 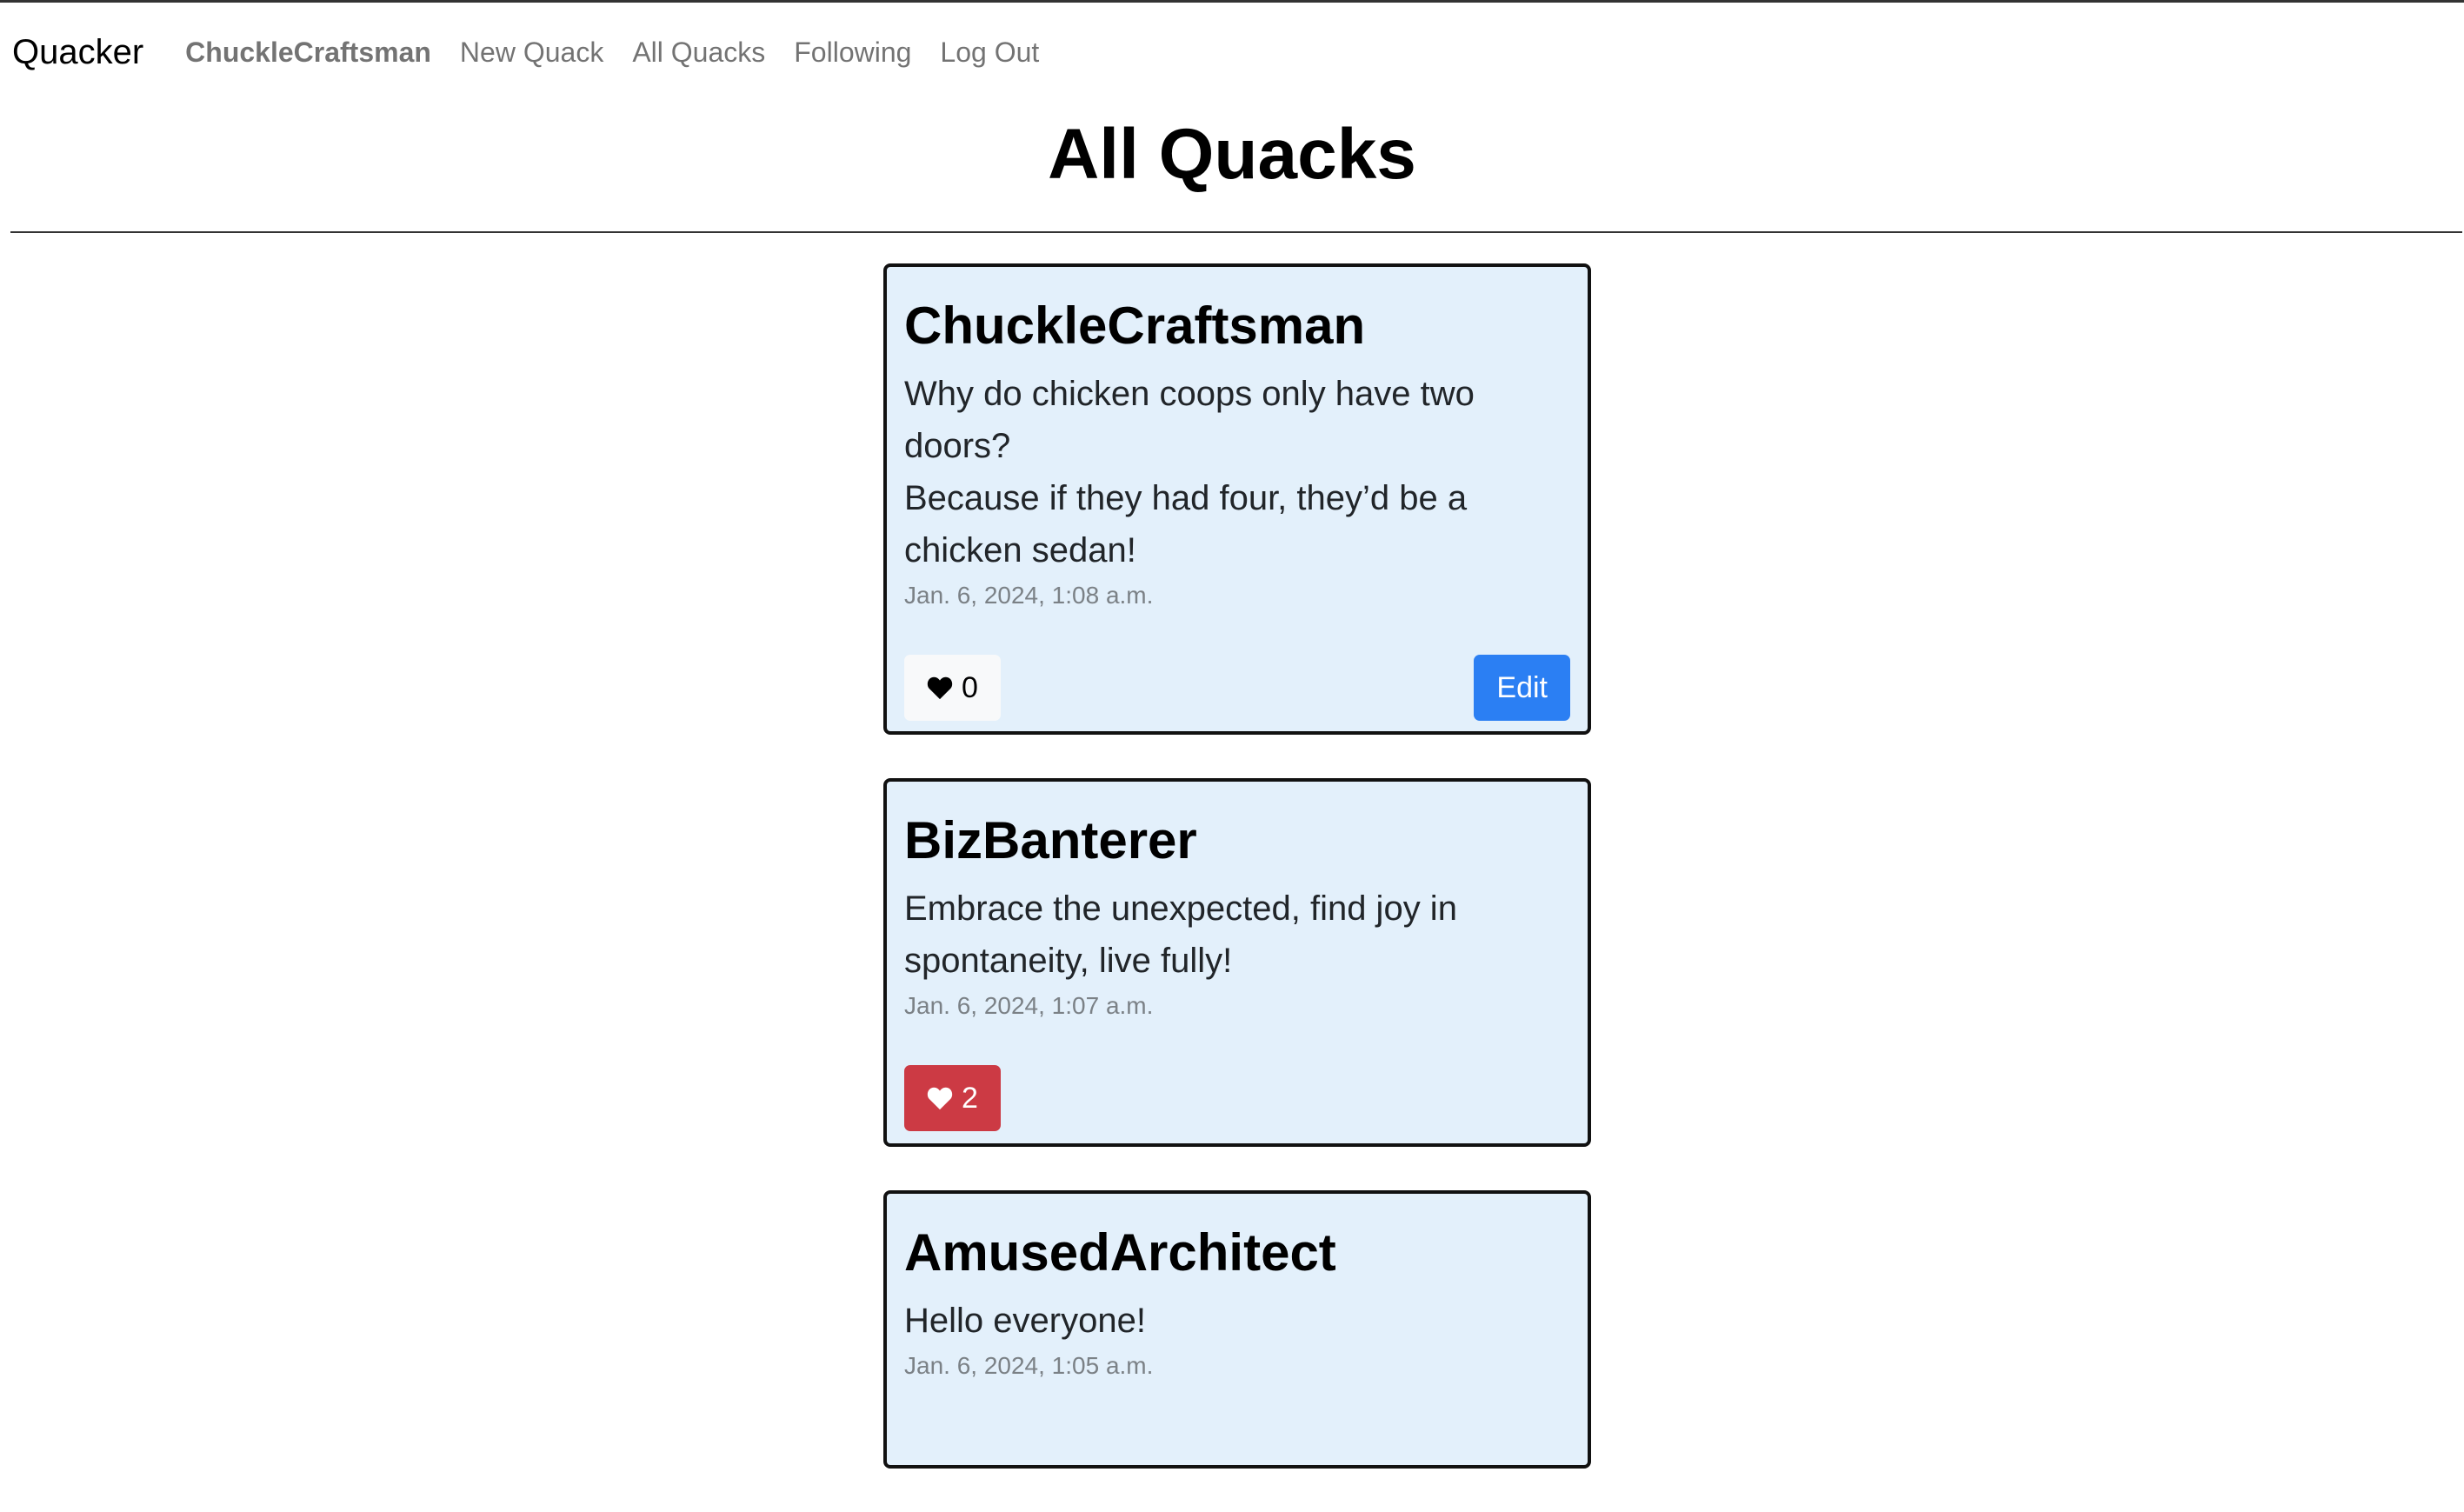 What do you see at coordinates (852, 53) in the screenshot?
I see `nav-following-link: Following` at bounding box center [852, 53].